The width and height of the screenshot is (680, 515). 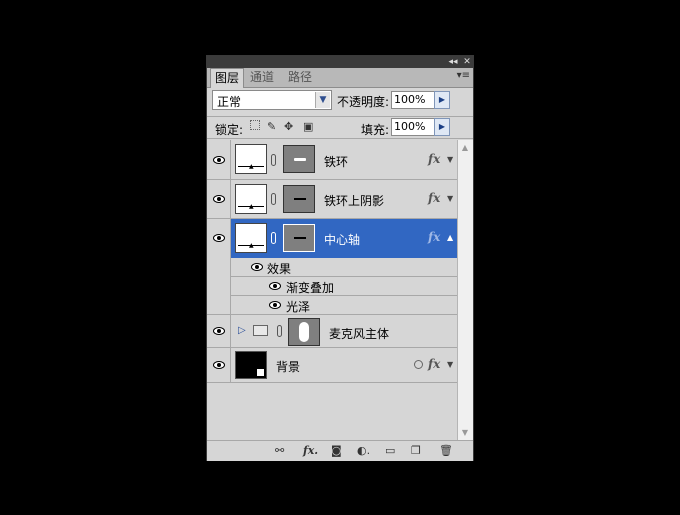 What do you see at coordinates (453, 62) in the screenshot?
I see `collapse-icon: ◂◂` at bounding box center [453, 62].